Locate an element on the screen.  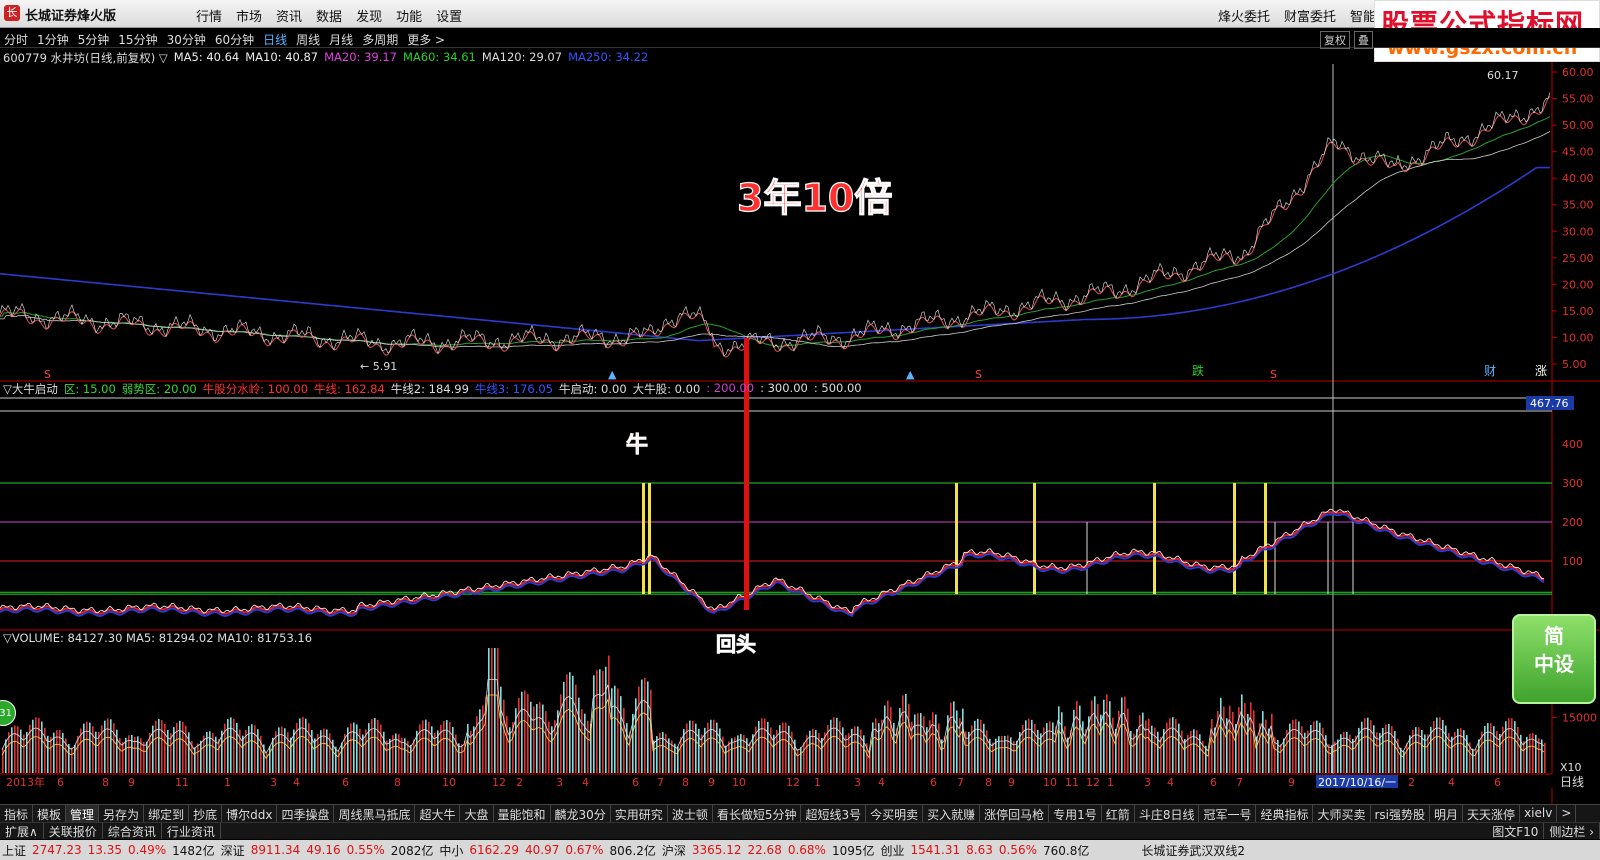
tab-6: 博尔ddx is located at coordinates (250, 813).